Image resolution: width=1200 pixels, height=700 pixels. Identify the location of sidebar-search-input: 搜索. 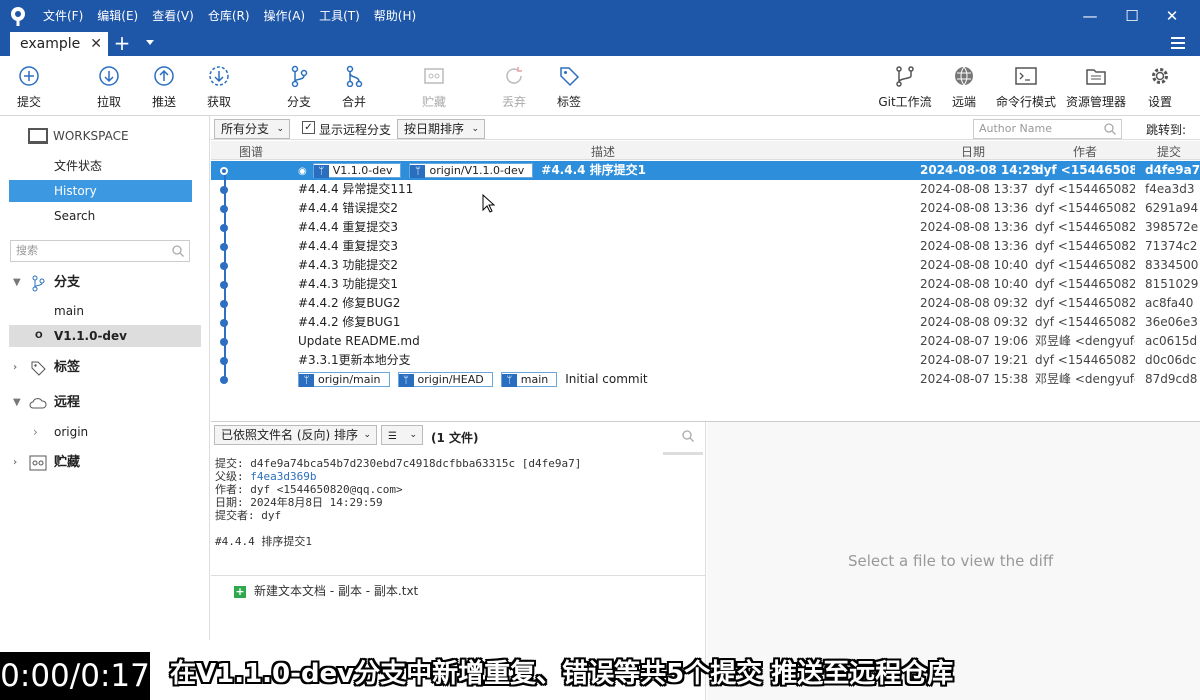
(100, 251).